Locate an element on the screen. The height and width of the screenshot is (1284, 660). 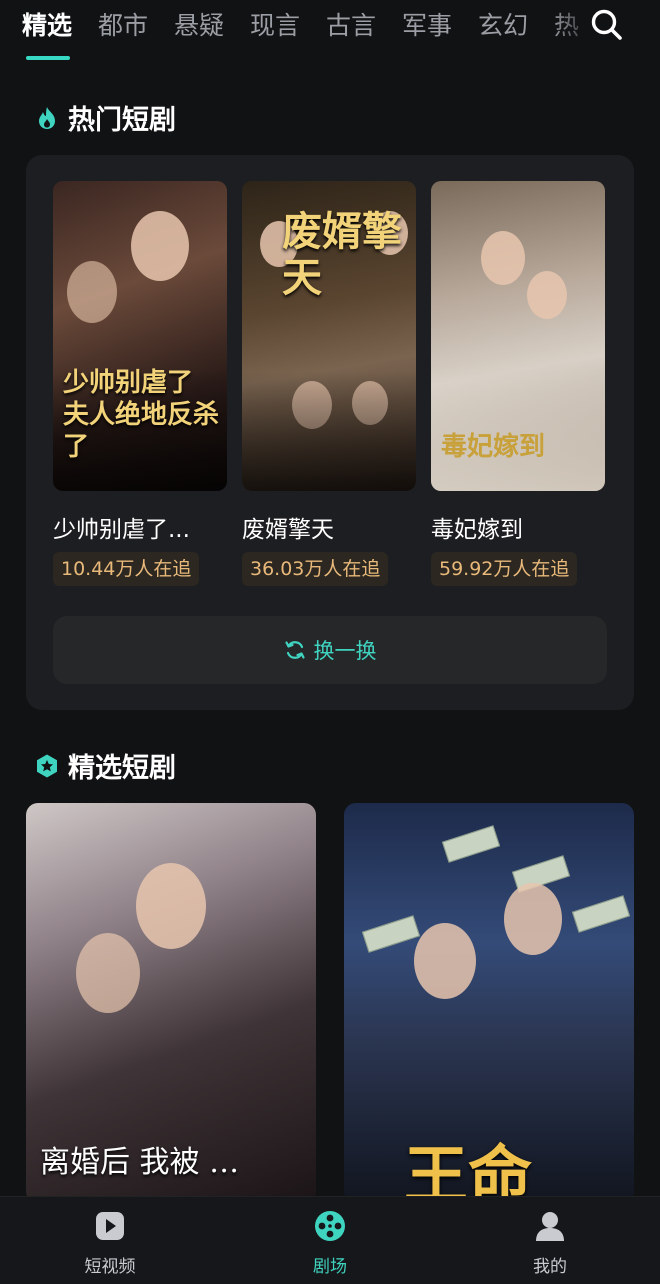
poster-2: 废婿擎天 is located at coordinates (329, 336).